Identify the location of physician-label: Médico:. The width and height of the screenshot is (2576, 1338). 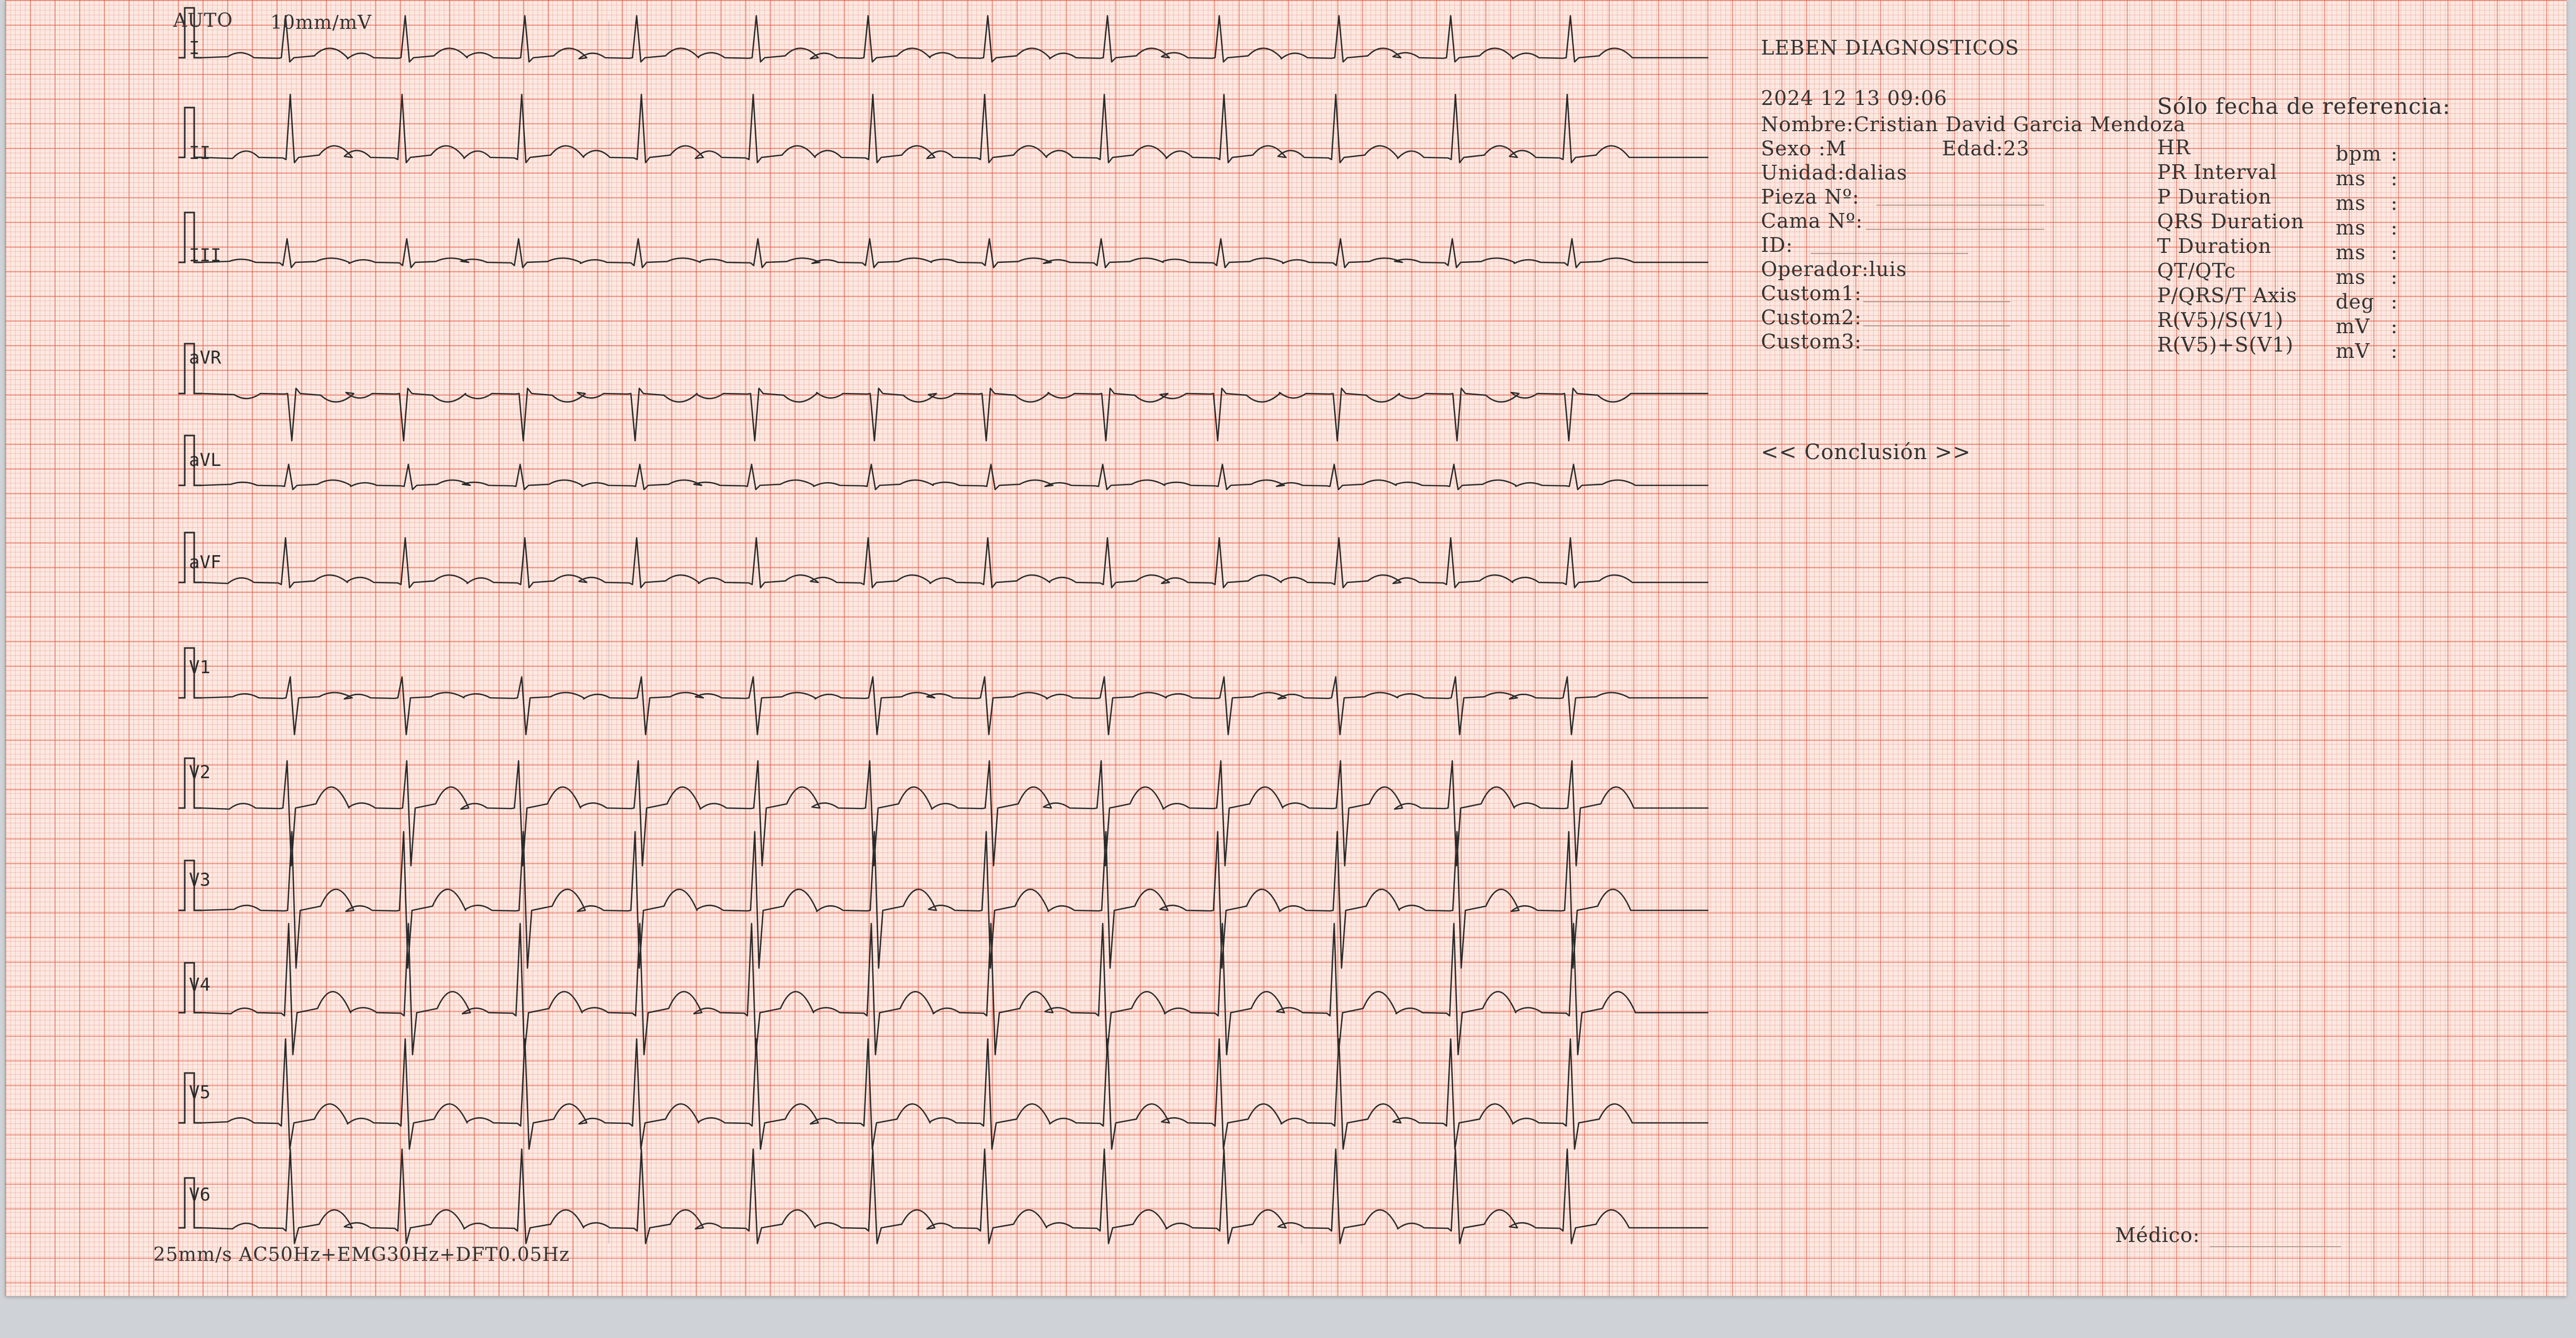
(2157, 1235).